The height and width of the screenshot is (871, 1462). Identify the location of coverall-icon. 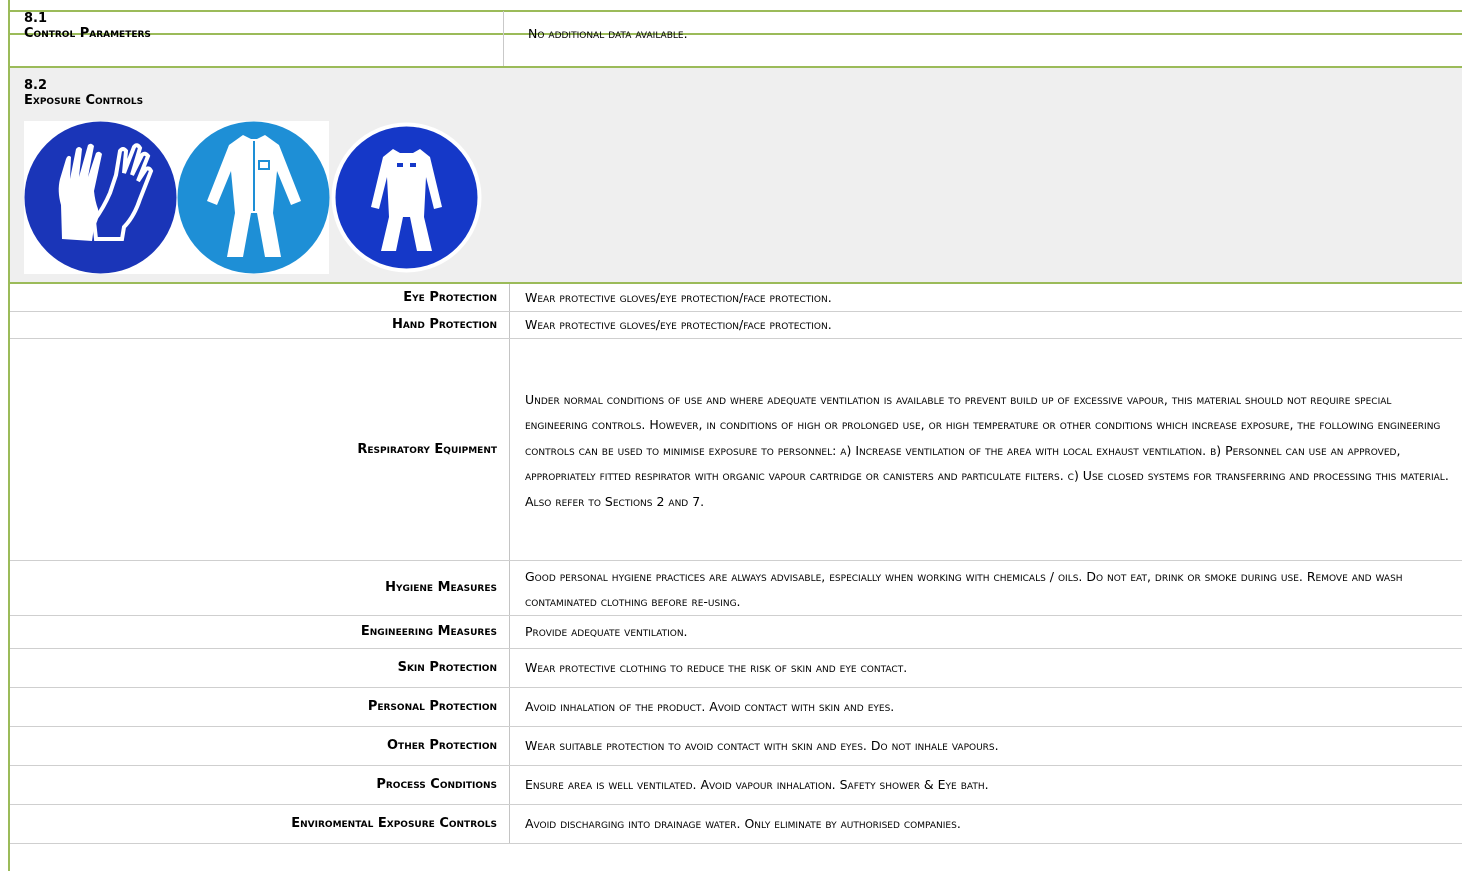
(253, 197).